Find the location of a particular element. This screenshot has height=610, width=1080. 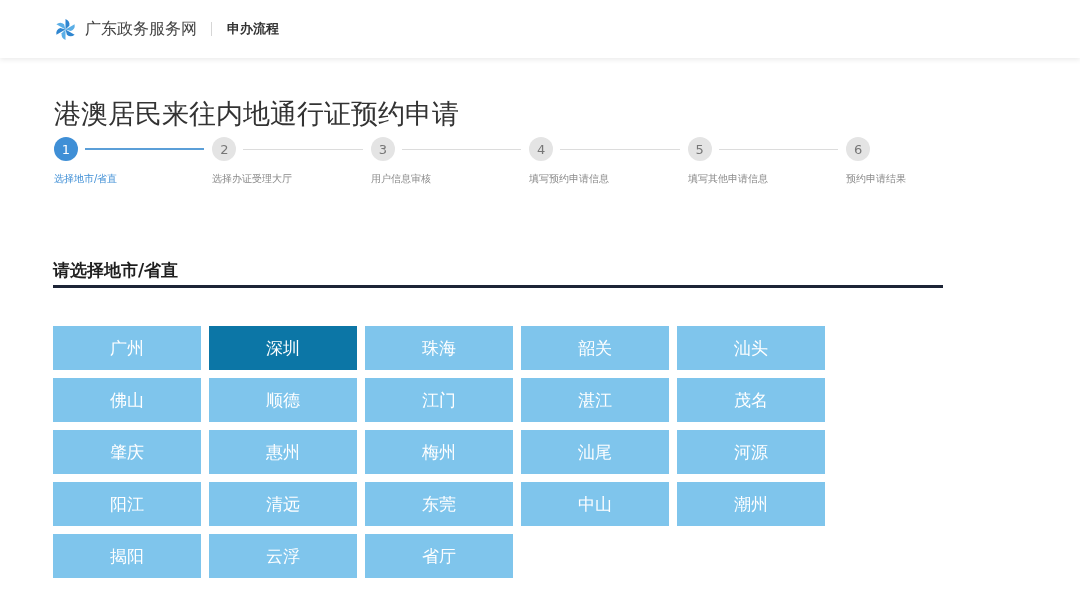

page-title: 港澳居民来往内地通行证预约申请 is located at coordinates (256, 114).